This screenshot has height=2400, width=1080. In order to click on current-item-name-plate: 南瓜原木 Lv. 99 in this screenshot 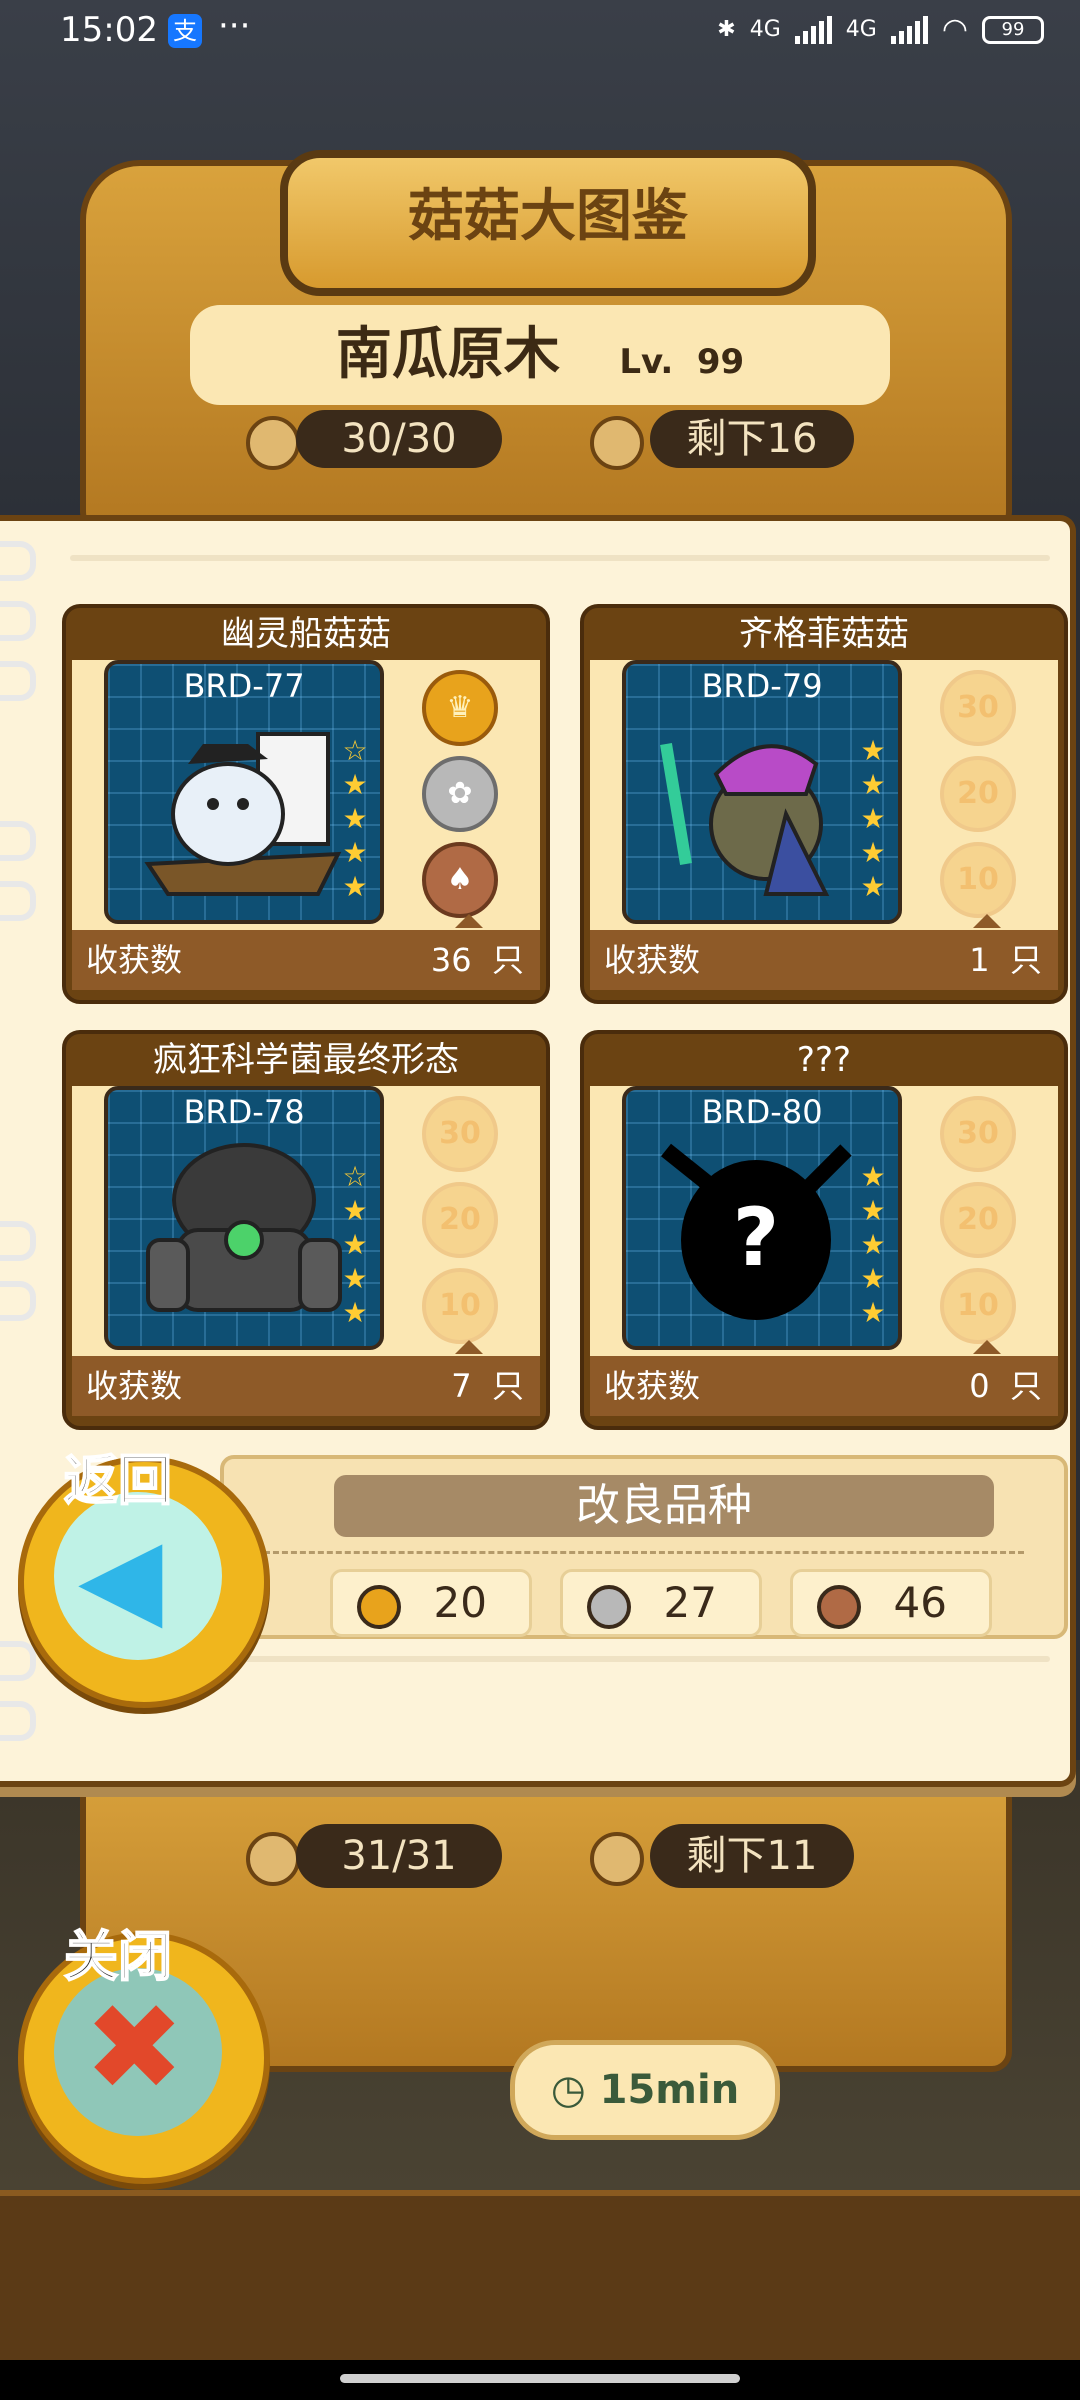, I will do `click(540, 355)`.